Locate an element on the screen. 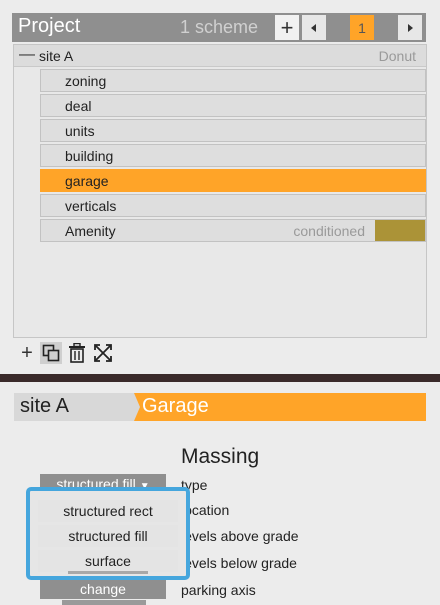 The height and width of the screenshot is (605, 440). tree-item-building: building is located at coordinates (233, 155).